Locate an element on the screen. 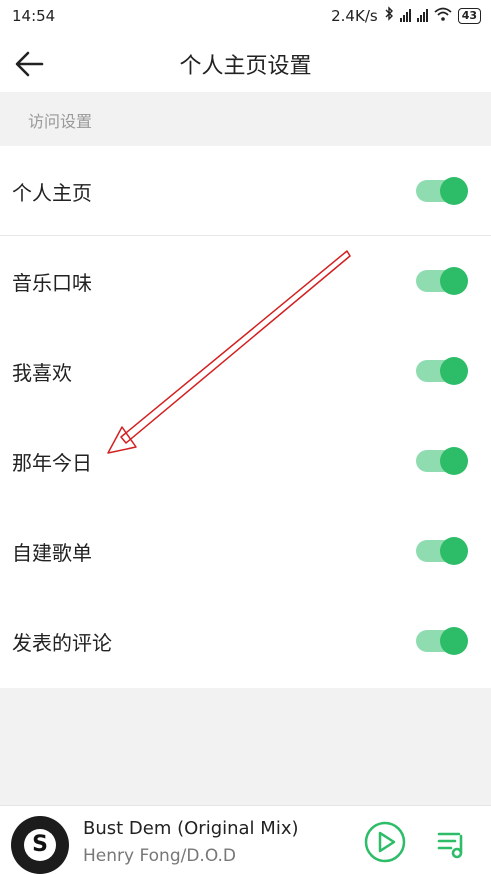 The height and width of the screenshot is (874, 491). created-playlists-toggle is located at coordinates (442, 551).